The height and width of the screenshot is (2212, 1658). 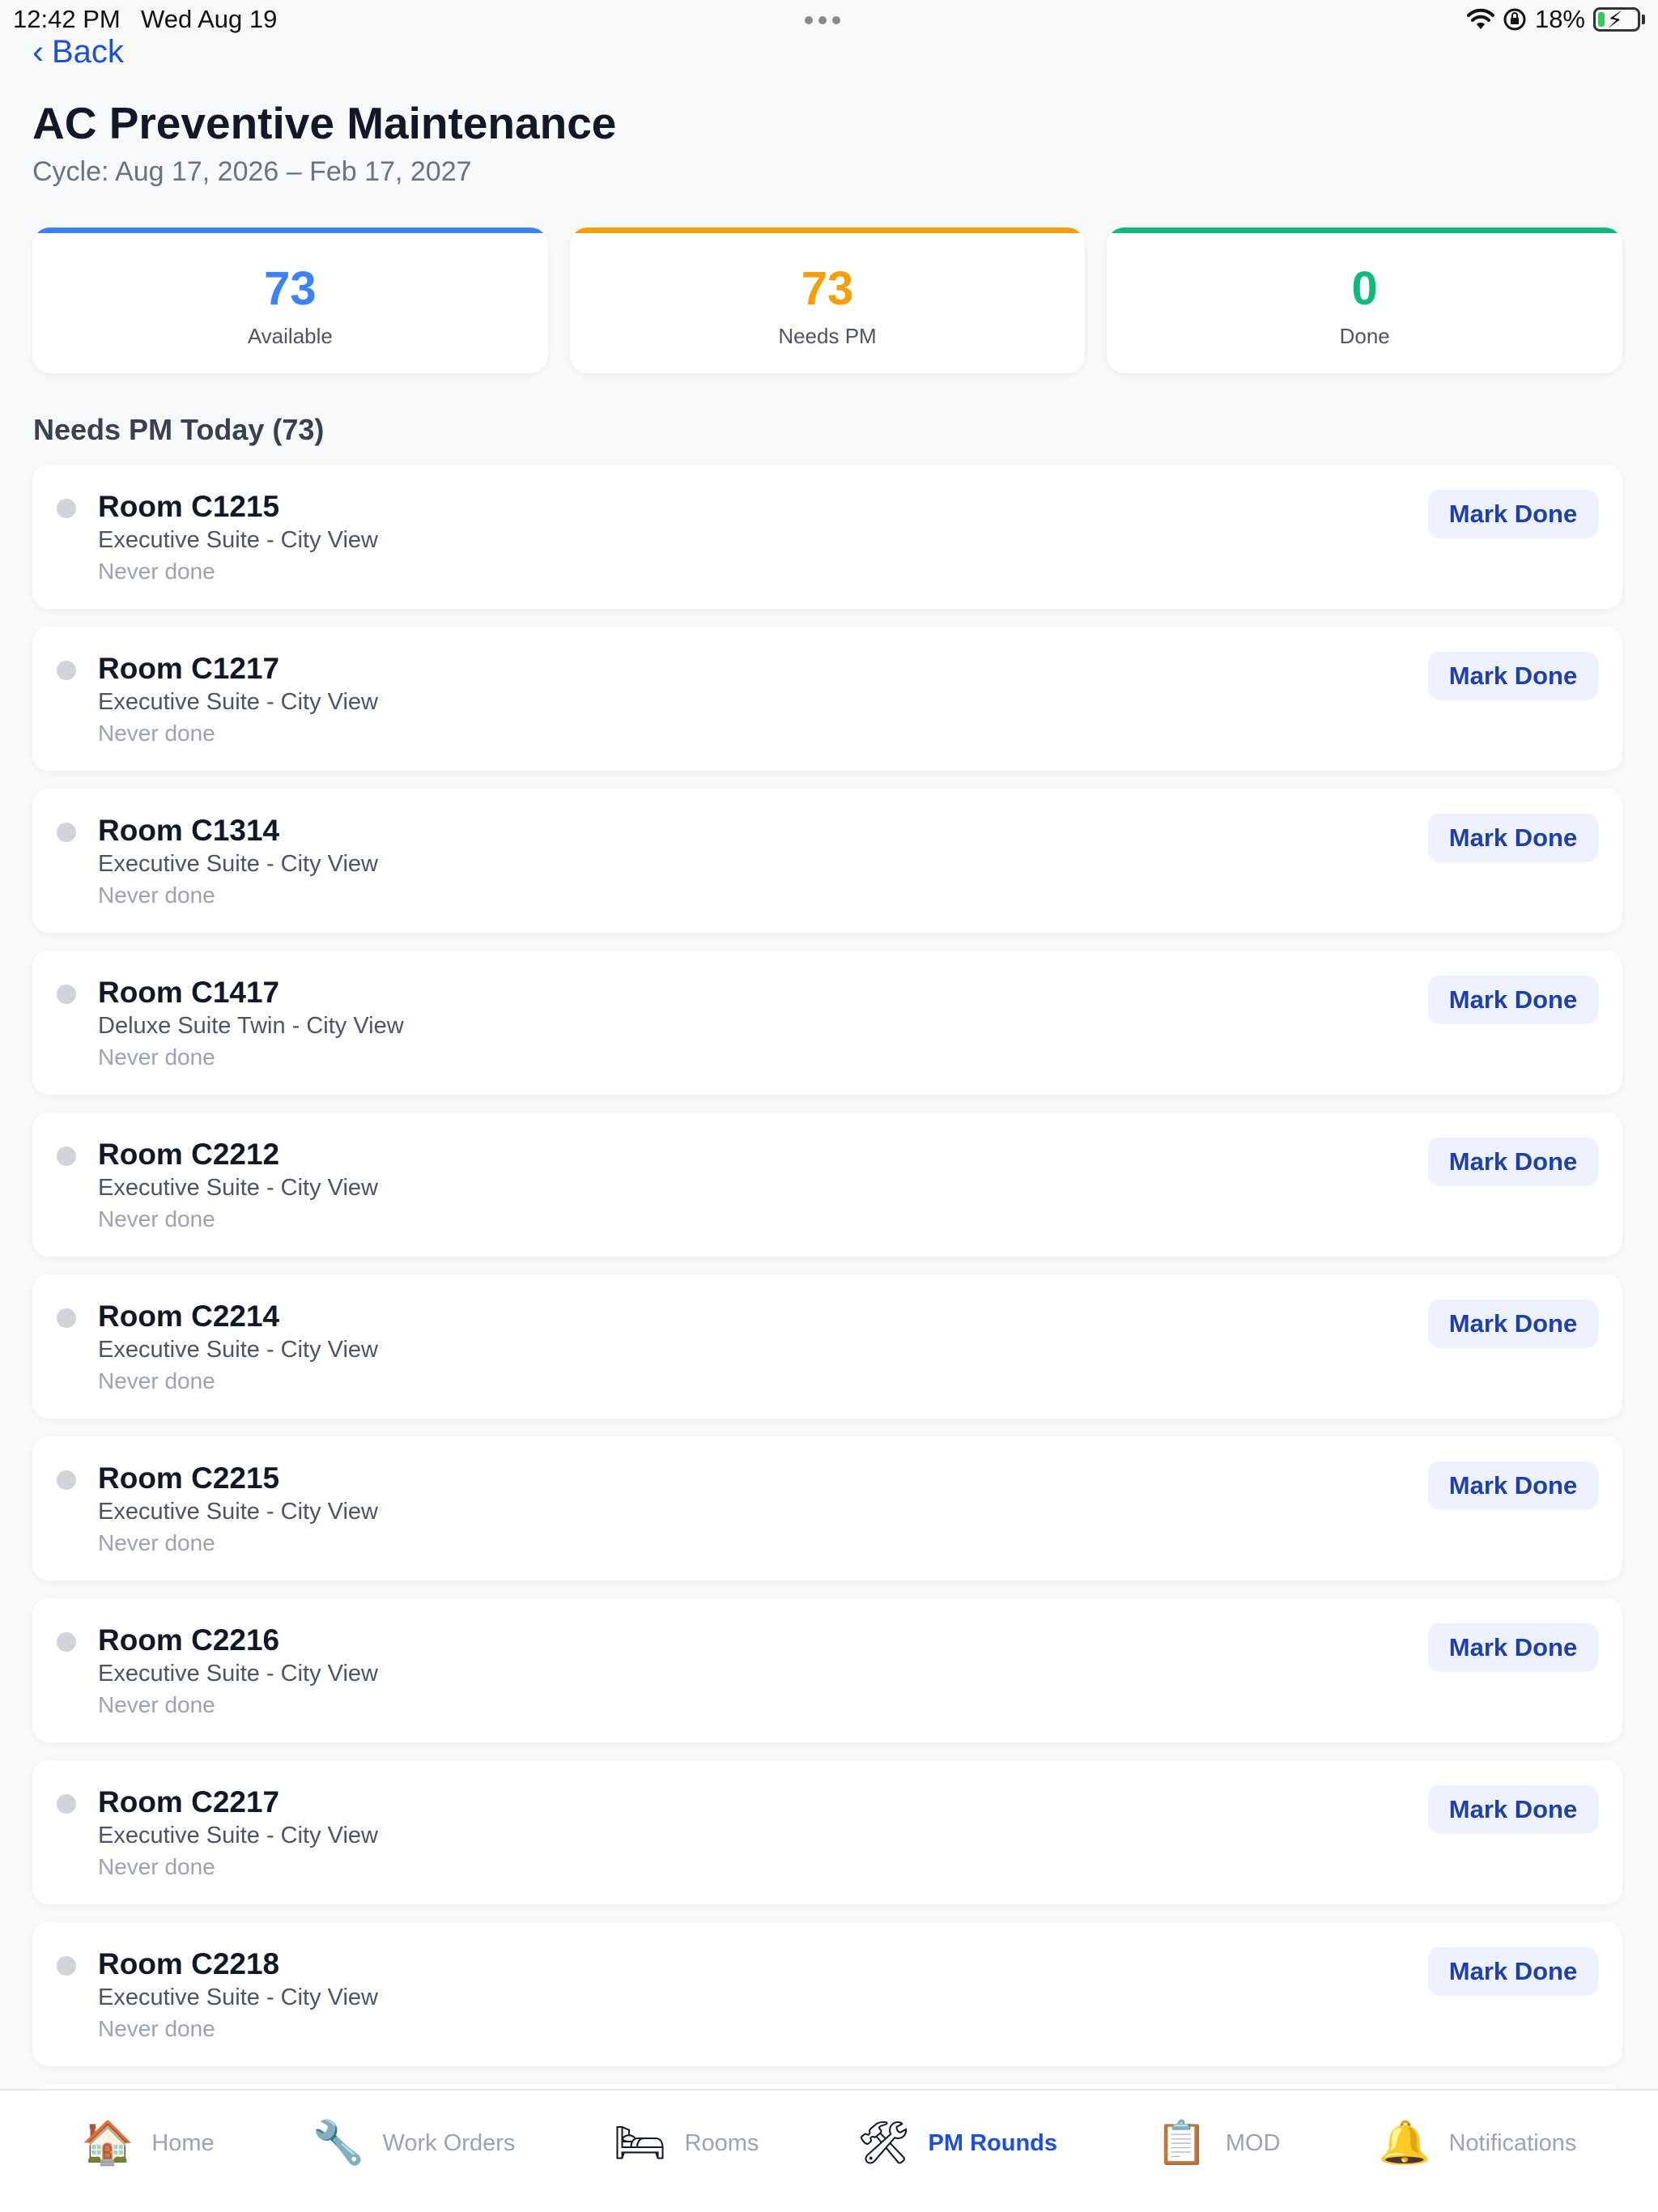 I want to click on tab-label: Notifications, so click(x=1512, y=2143).